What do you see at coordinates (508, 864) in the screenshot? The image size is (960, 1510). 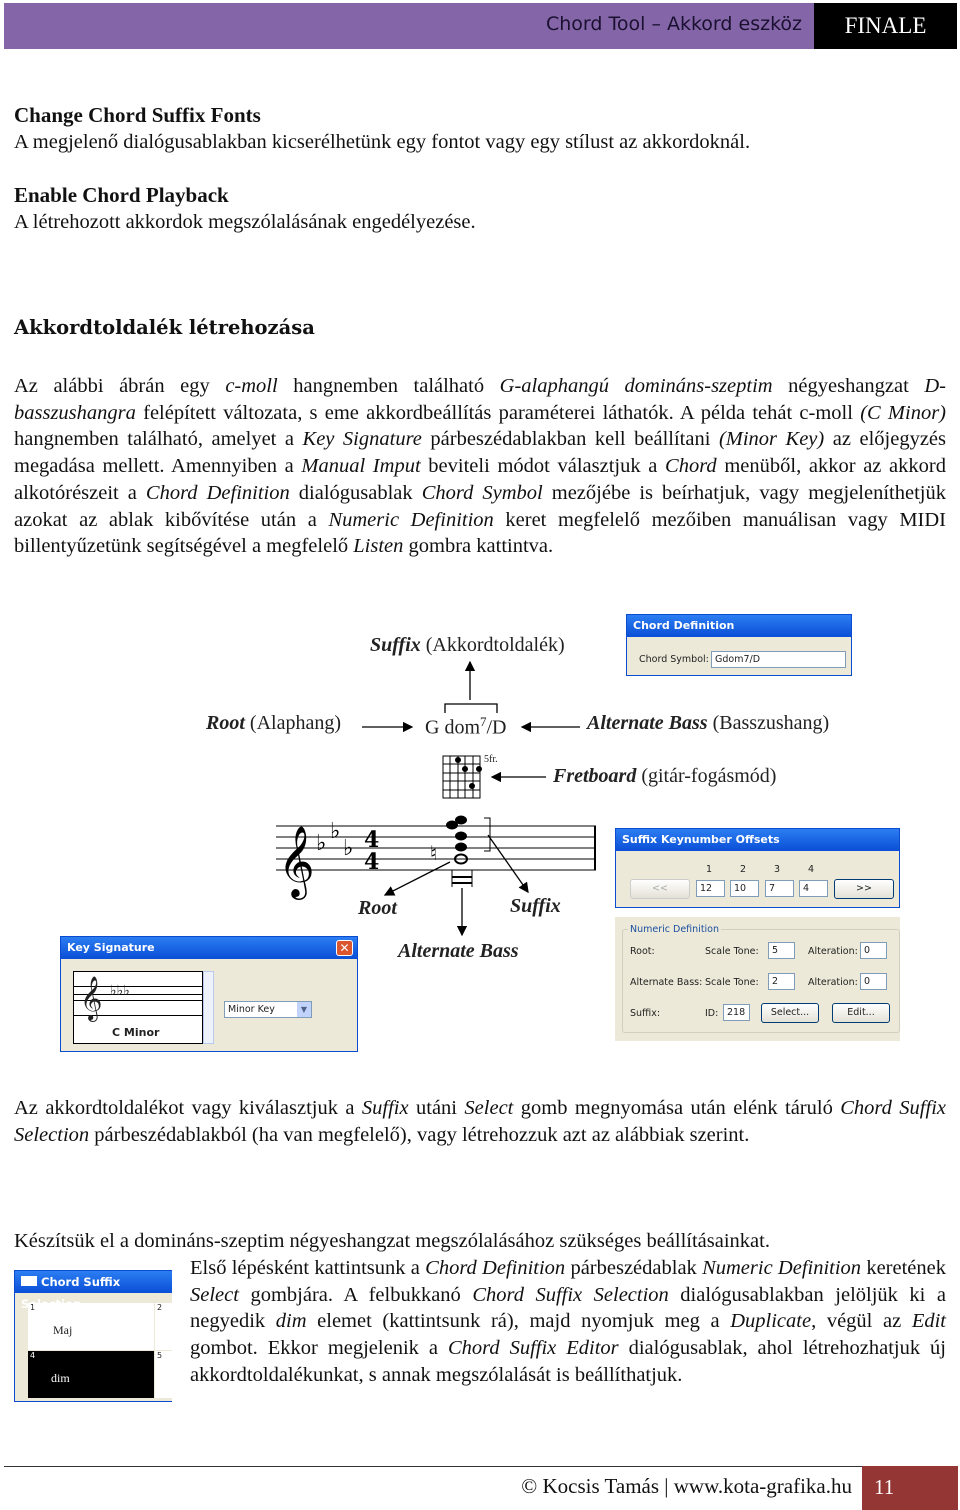 I see `arrow-suffix-staff` at bounding box center [508, 864].